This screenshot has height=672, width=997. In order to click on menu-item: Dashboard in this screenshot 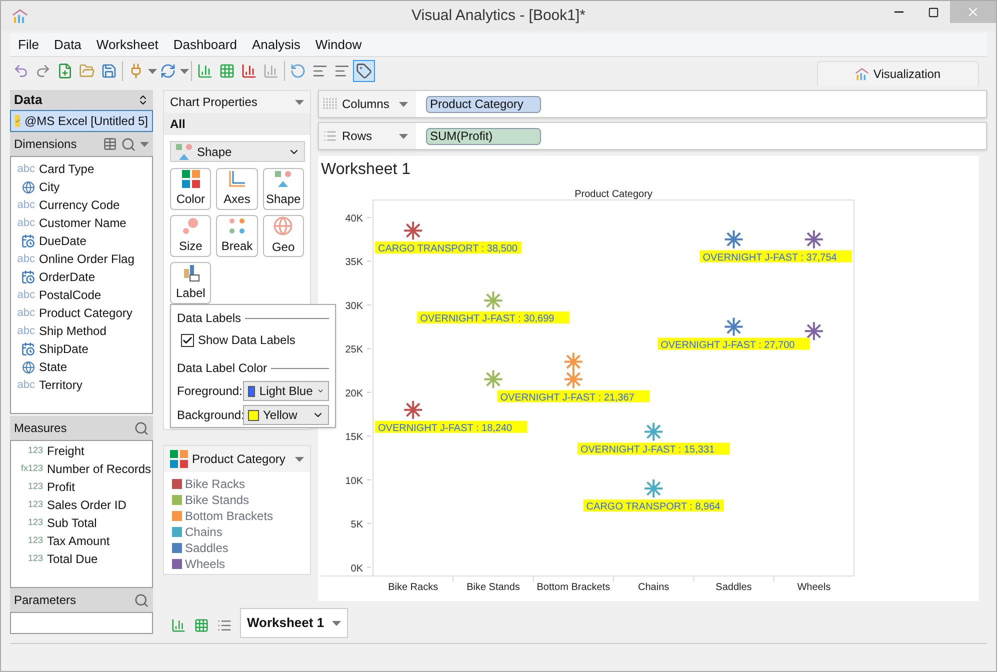, I will do `click(205, 44)`.